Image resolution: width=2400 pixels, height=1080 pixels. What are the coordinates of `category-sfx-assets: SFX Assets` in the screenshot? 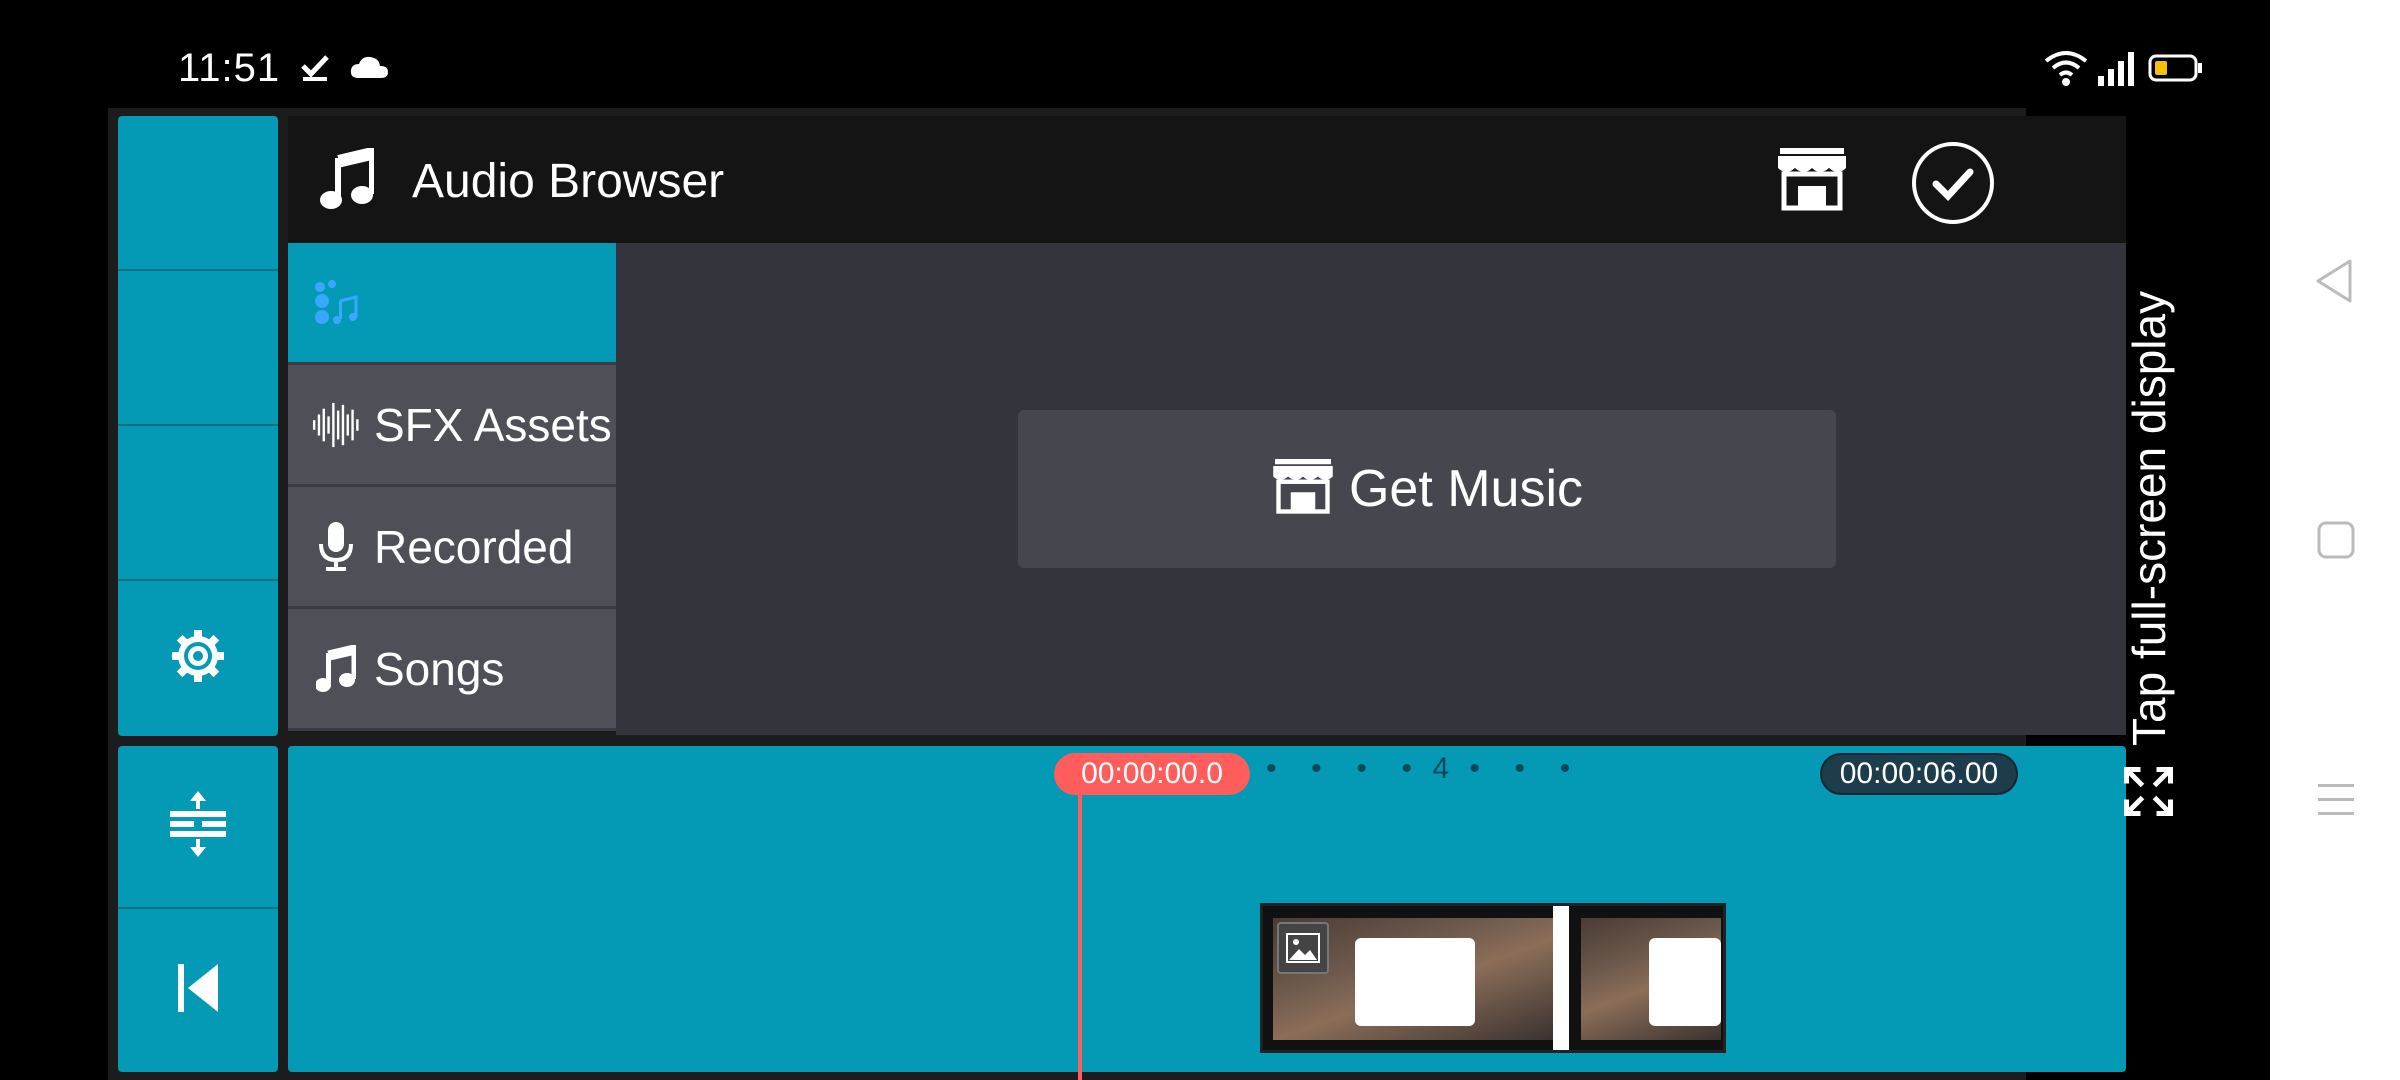 It's located at (452, 426).